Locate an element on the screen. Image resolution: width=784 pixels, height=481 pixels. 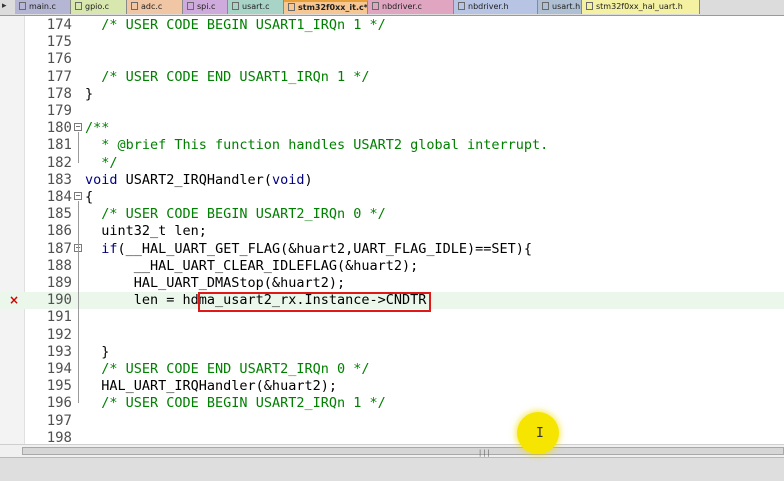
code-token: __HAL_UART_CLEAR_IDLEFLAG(&huart2); is located at coordinates (252, 265).